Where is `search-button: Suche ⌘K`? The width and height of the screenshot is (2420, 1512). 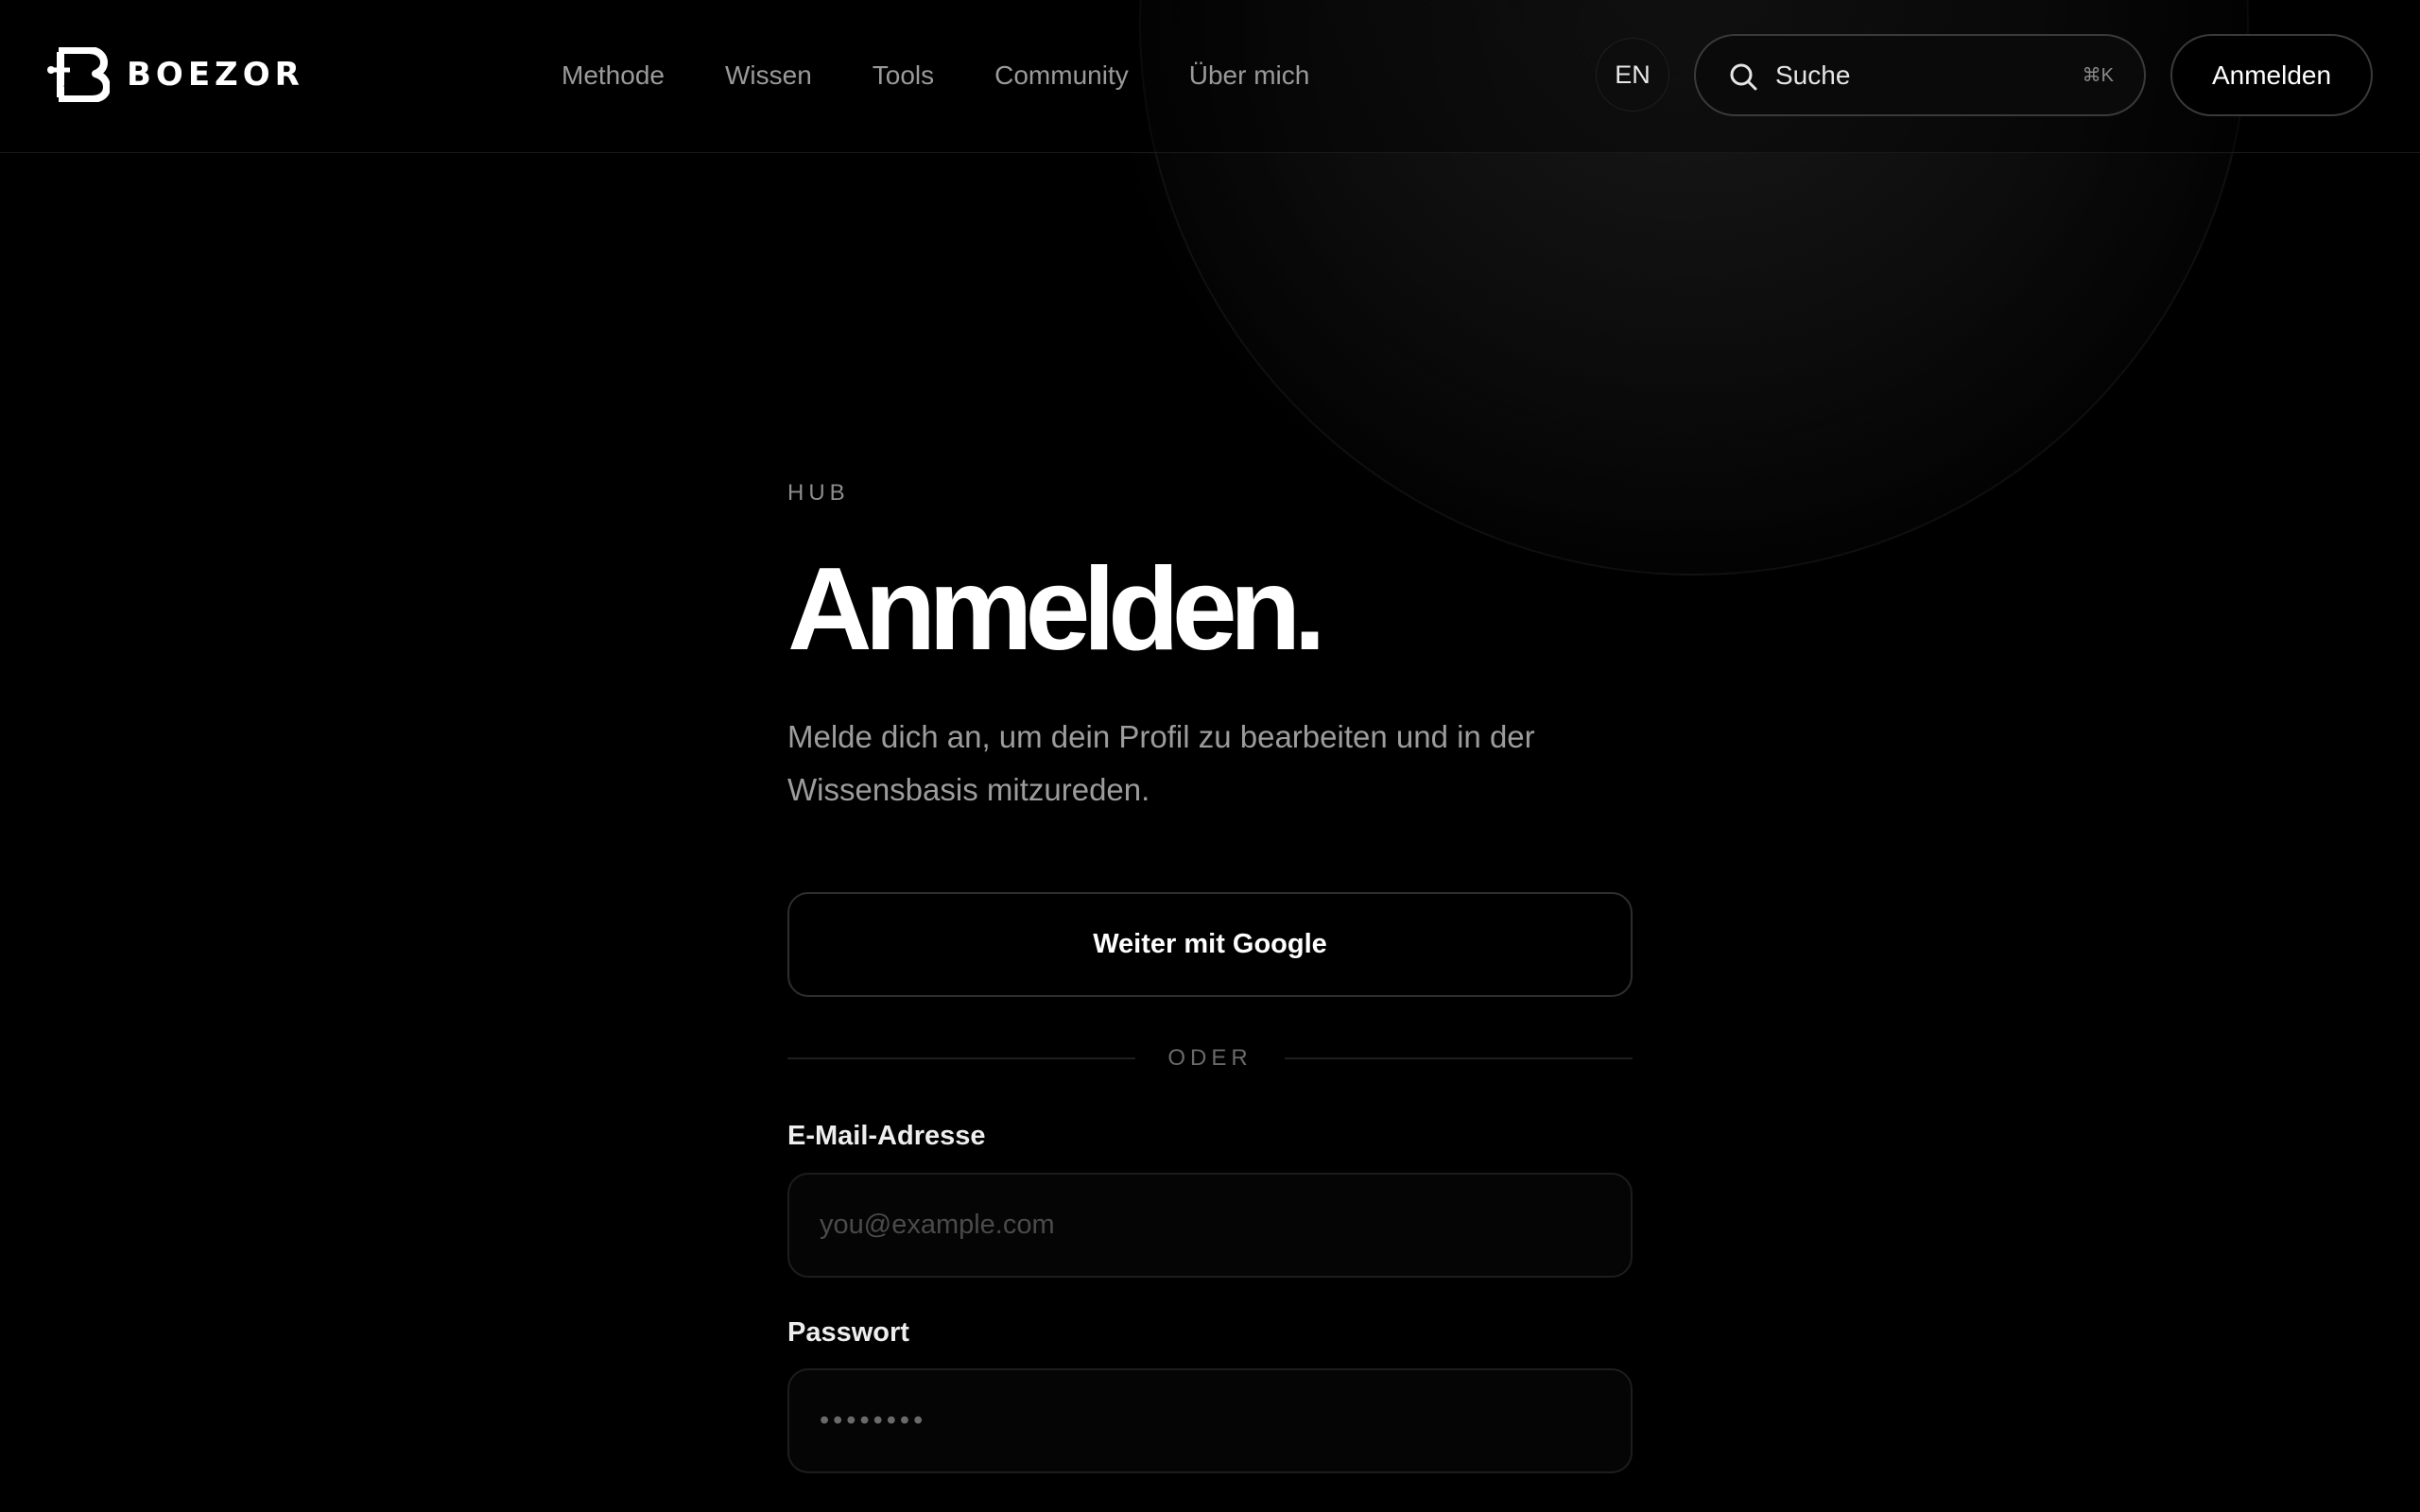 search-button: Suche ⌘K is located at coordinates (1920, 75).